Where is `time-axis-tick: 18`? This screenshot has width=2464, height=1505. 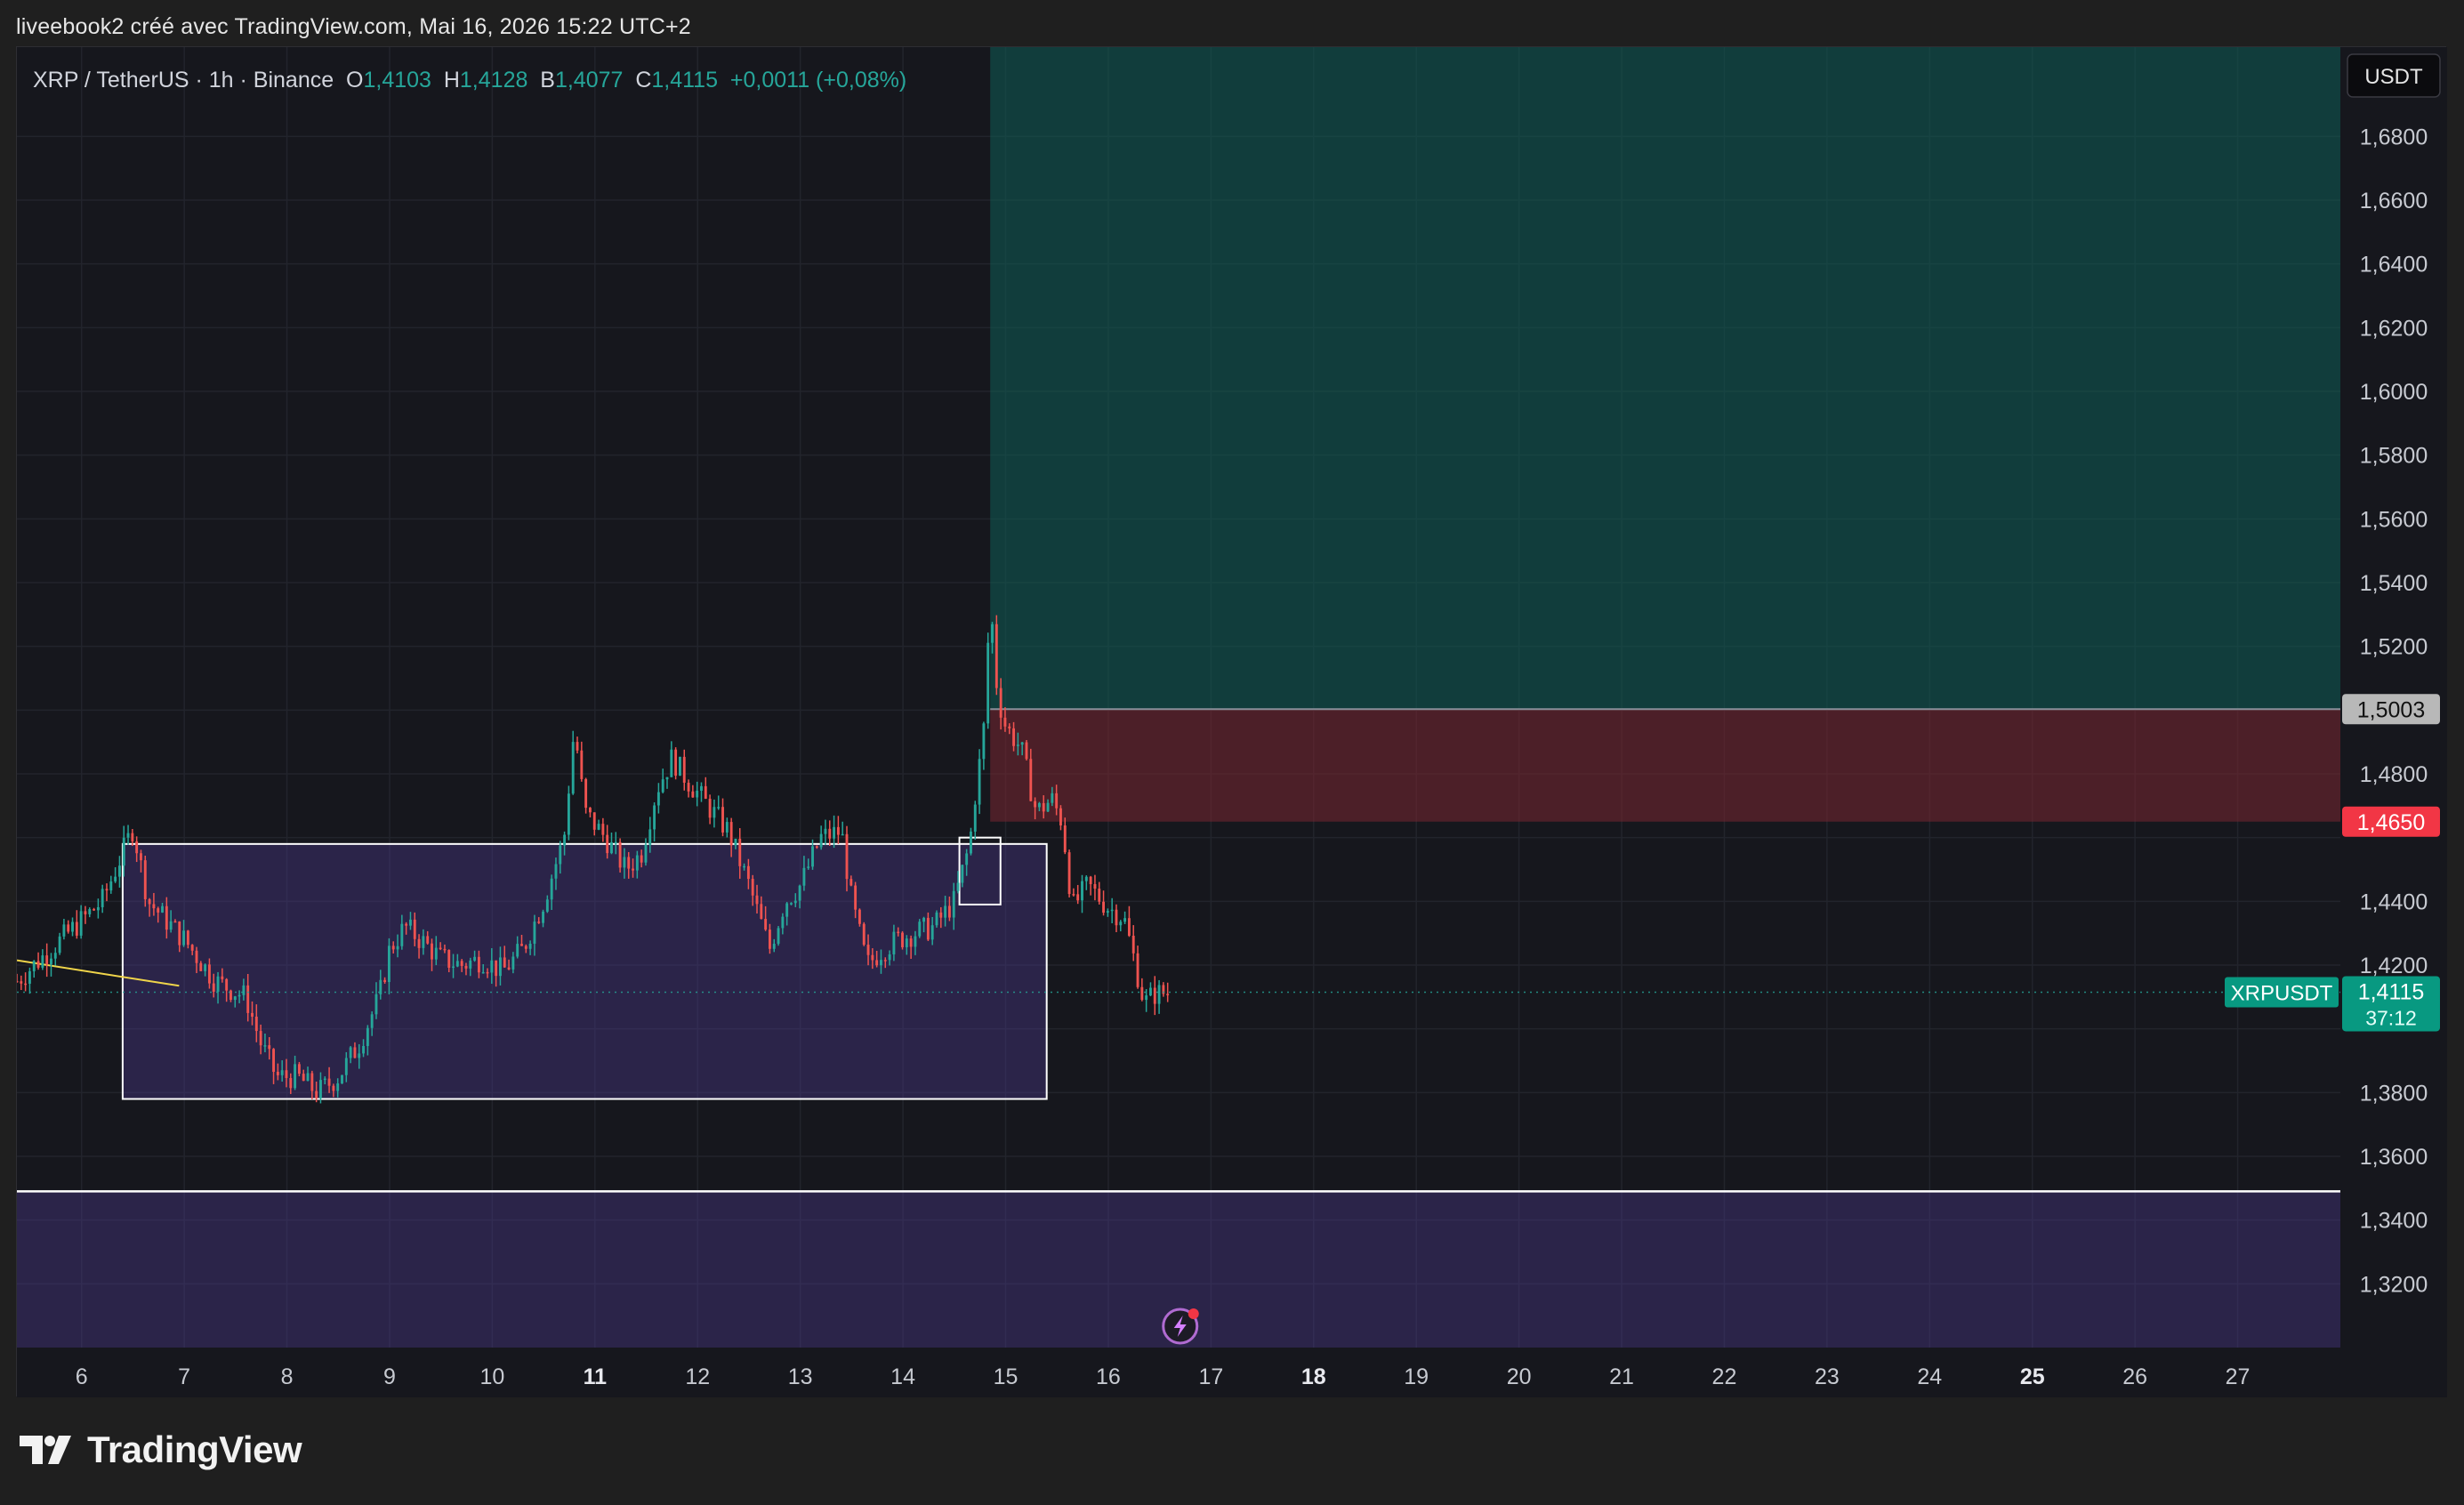
time-axis-tick: 18 is located at coordinates (1314, 1376).